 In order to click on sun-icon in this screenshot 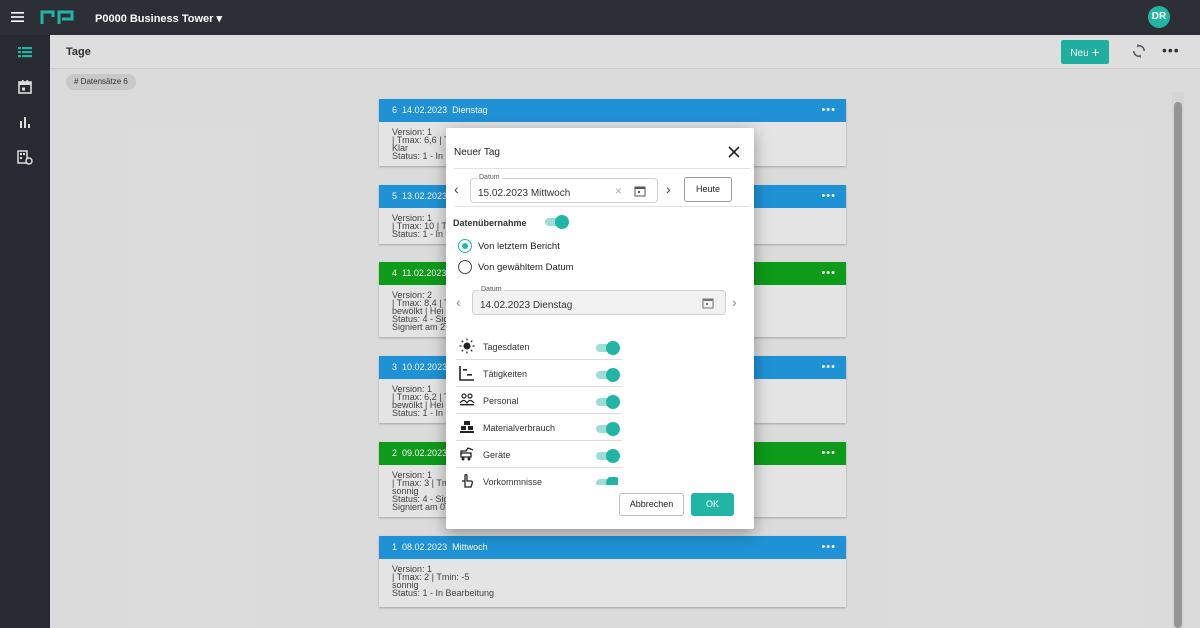, I will do `click(467, 346)`.